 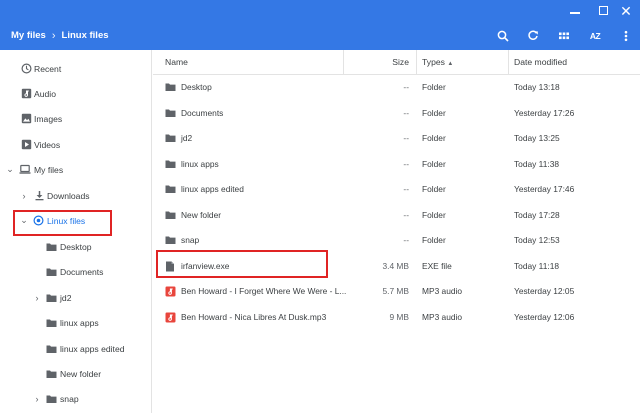 What do you see at coordinates (396, 113) in the screenshot?
I see `table-row: Documents -- Folder Yesterday 17:26` at bounding box center [396, 113].